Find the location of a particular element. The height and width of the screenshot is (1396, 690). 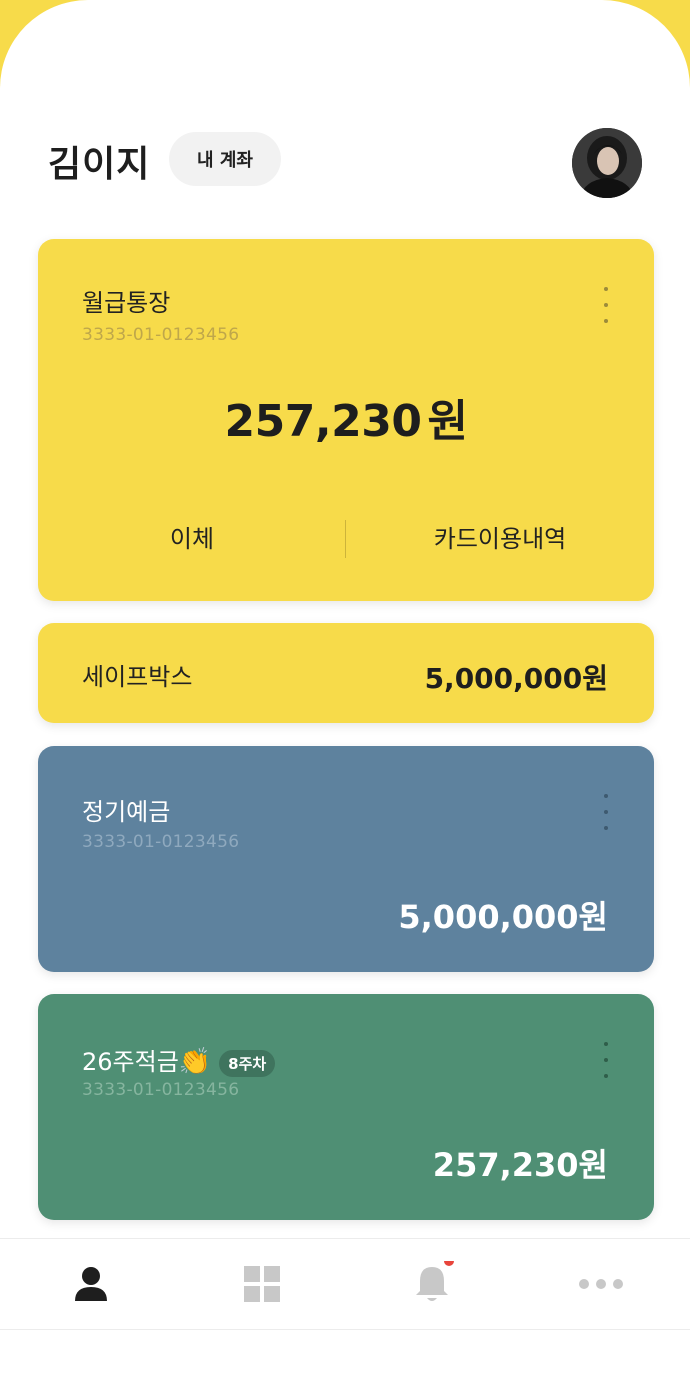

account-title: 정기예금 is located at coordinates (126, 812).